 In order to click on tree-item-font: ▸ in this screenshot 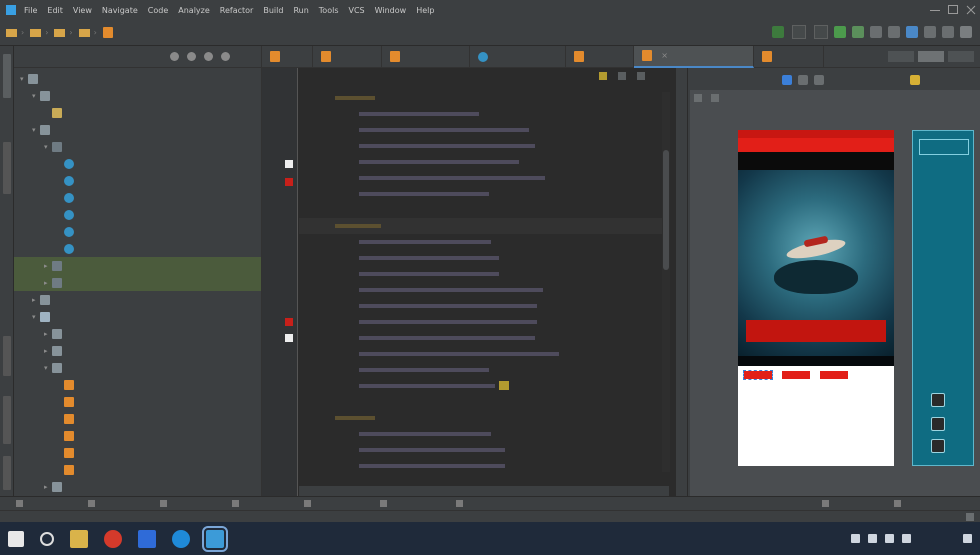, I will do `click(137, 350)`.